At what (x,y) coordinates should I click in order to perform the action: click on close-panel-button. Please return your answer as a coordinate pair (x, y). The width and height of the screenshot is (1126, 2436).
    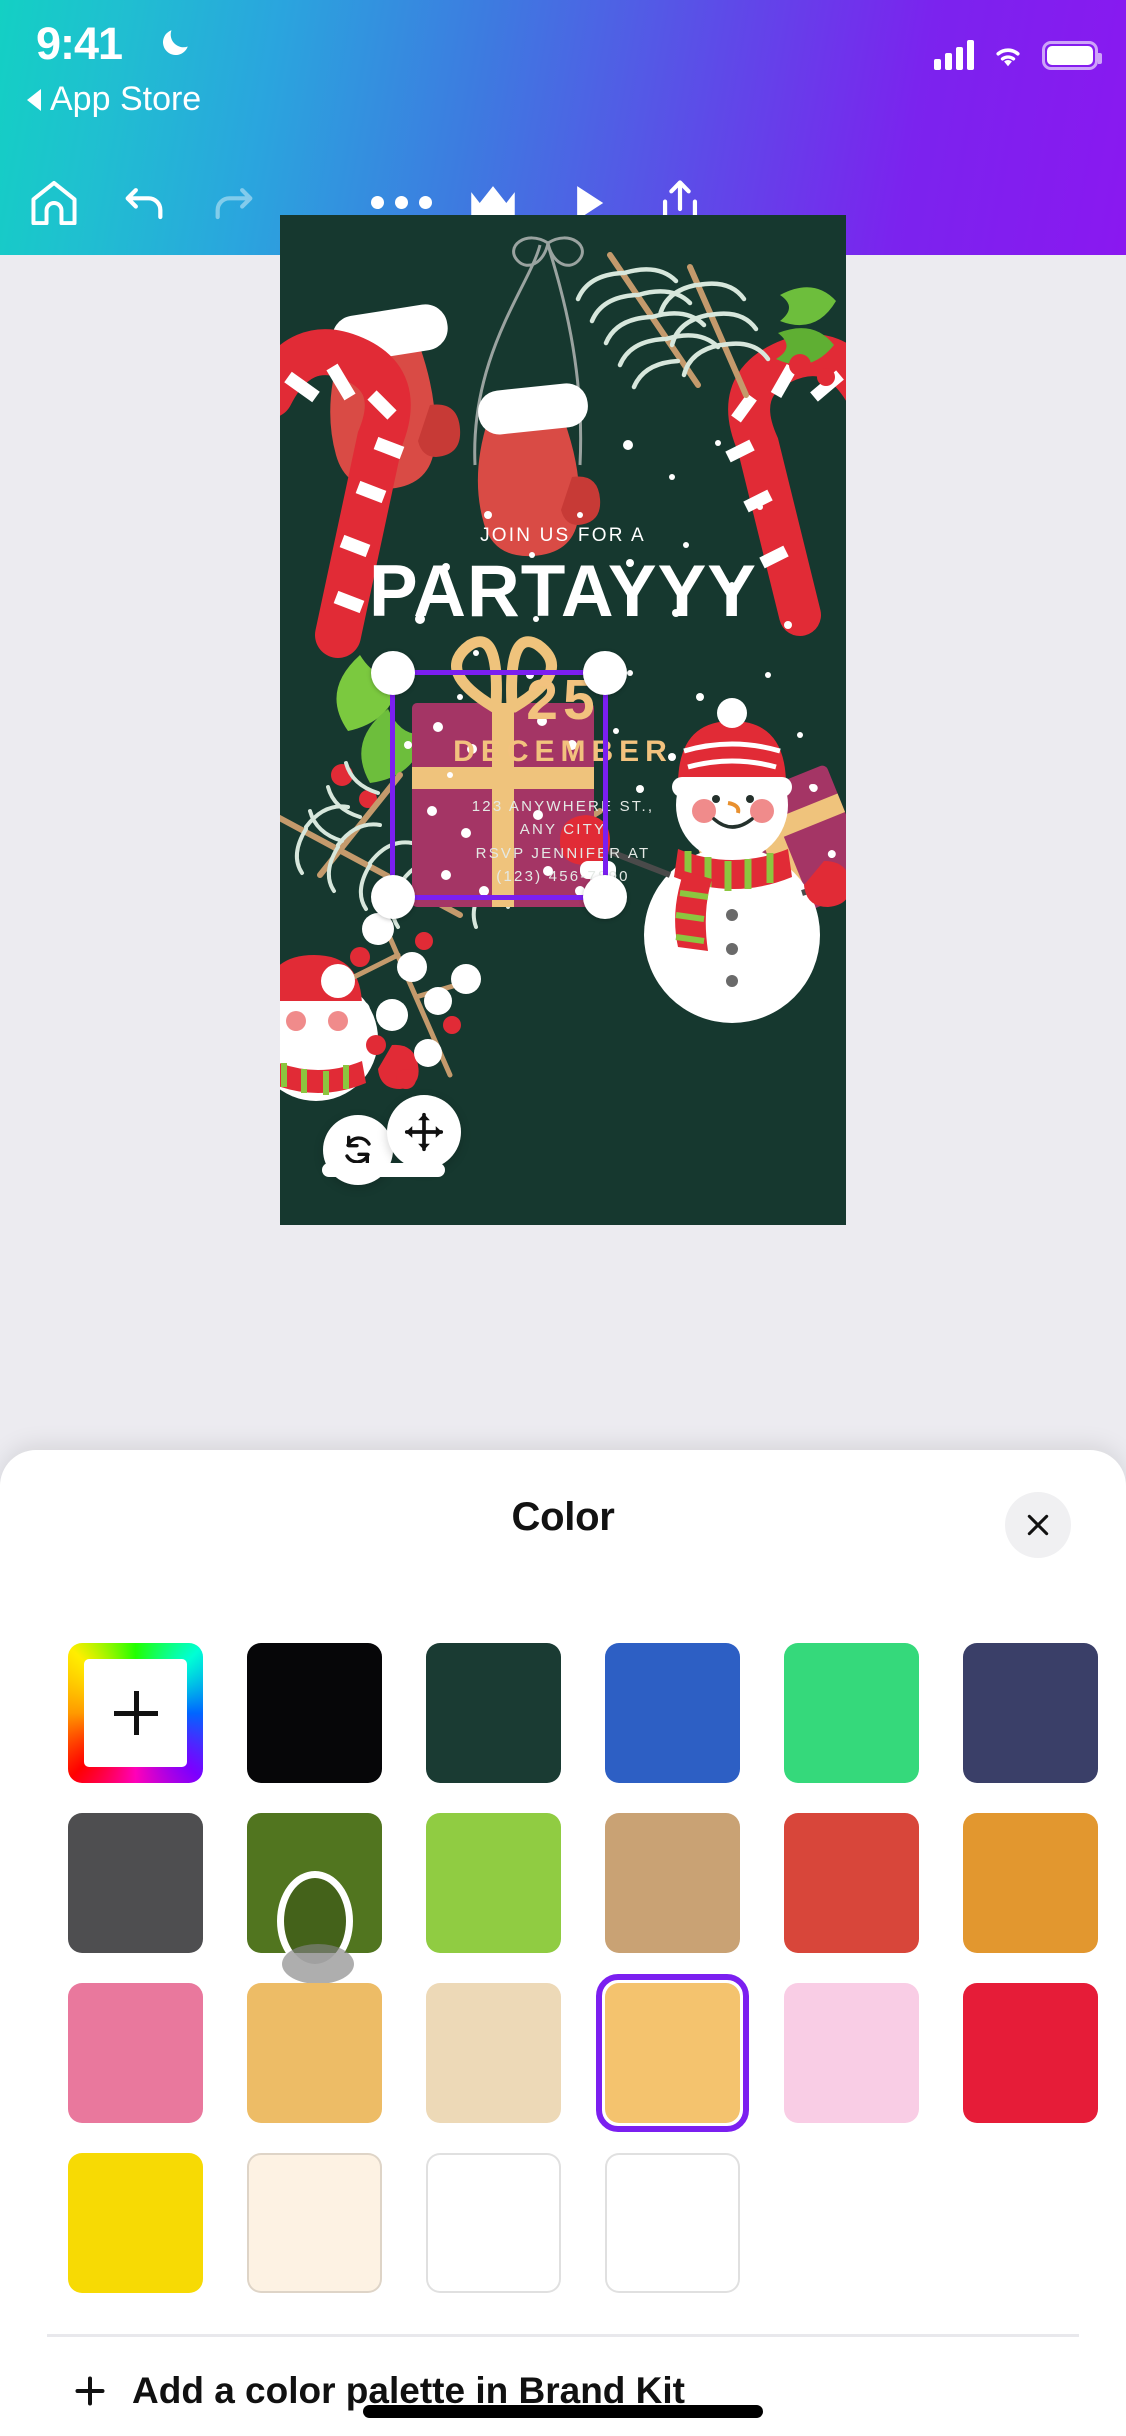
    Looking at the image, I should click on (1038, 1525).